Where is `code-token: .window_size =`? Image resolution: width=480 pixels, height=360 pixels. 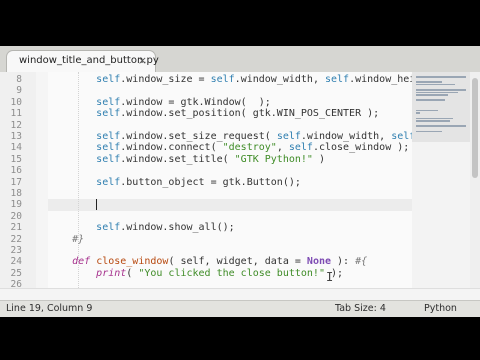 code-token: .window_size = is located at coordinates (165, 79).